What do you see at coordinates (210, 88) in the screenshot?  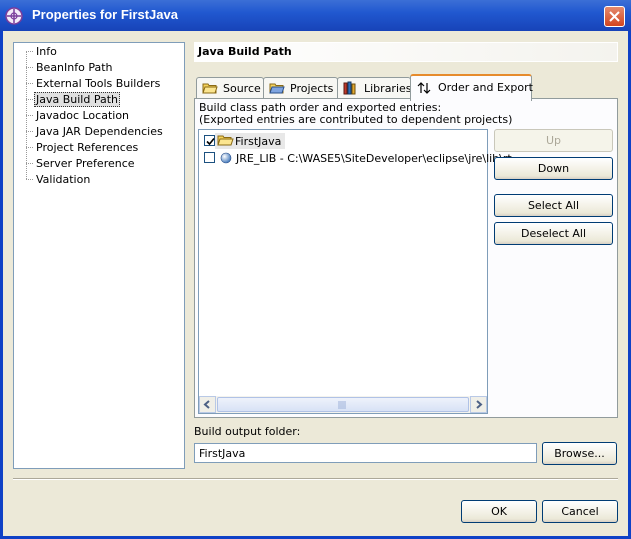 I see `folder-source-icon` at bounding box center [210, 88].